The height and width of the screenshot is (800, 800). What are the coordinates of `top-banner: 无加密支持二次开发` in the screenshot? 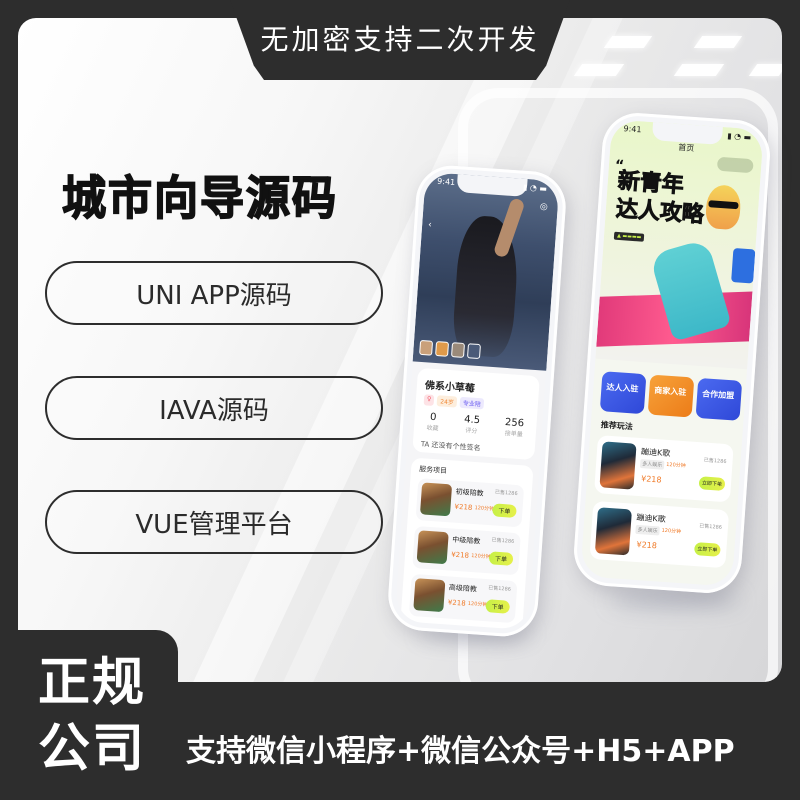 It's located at (400, 40).